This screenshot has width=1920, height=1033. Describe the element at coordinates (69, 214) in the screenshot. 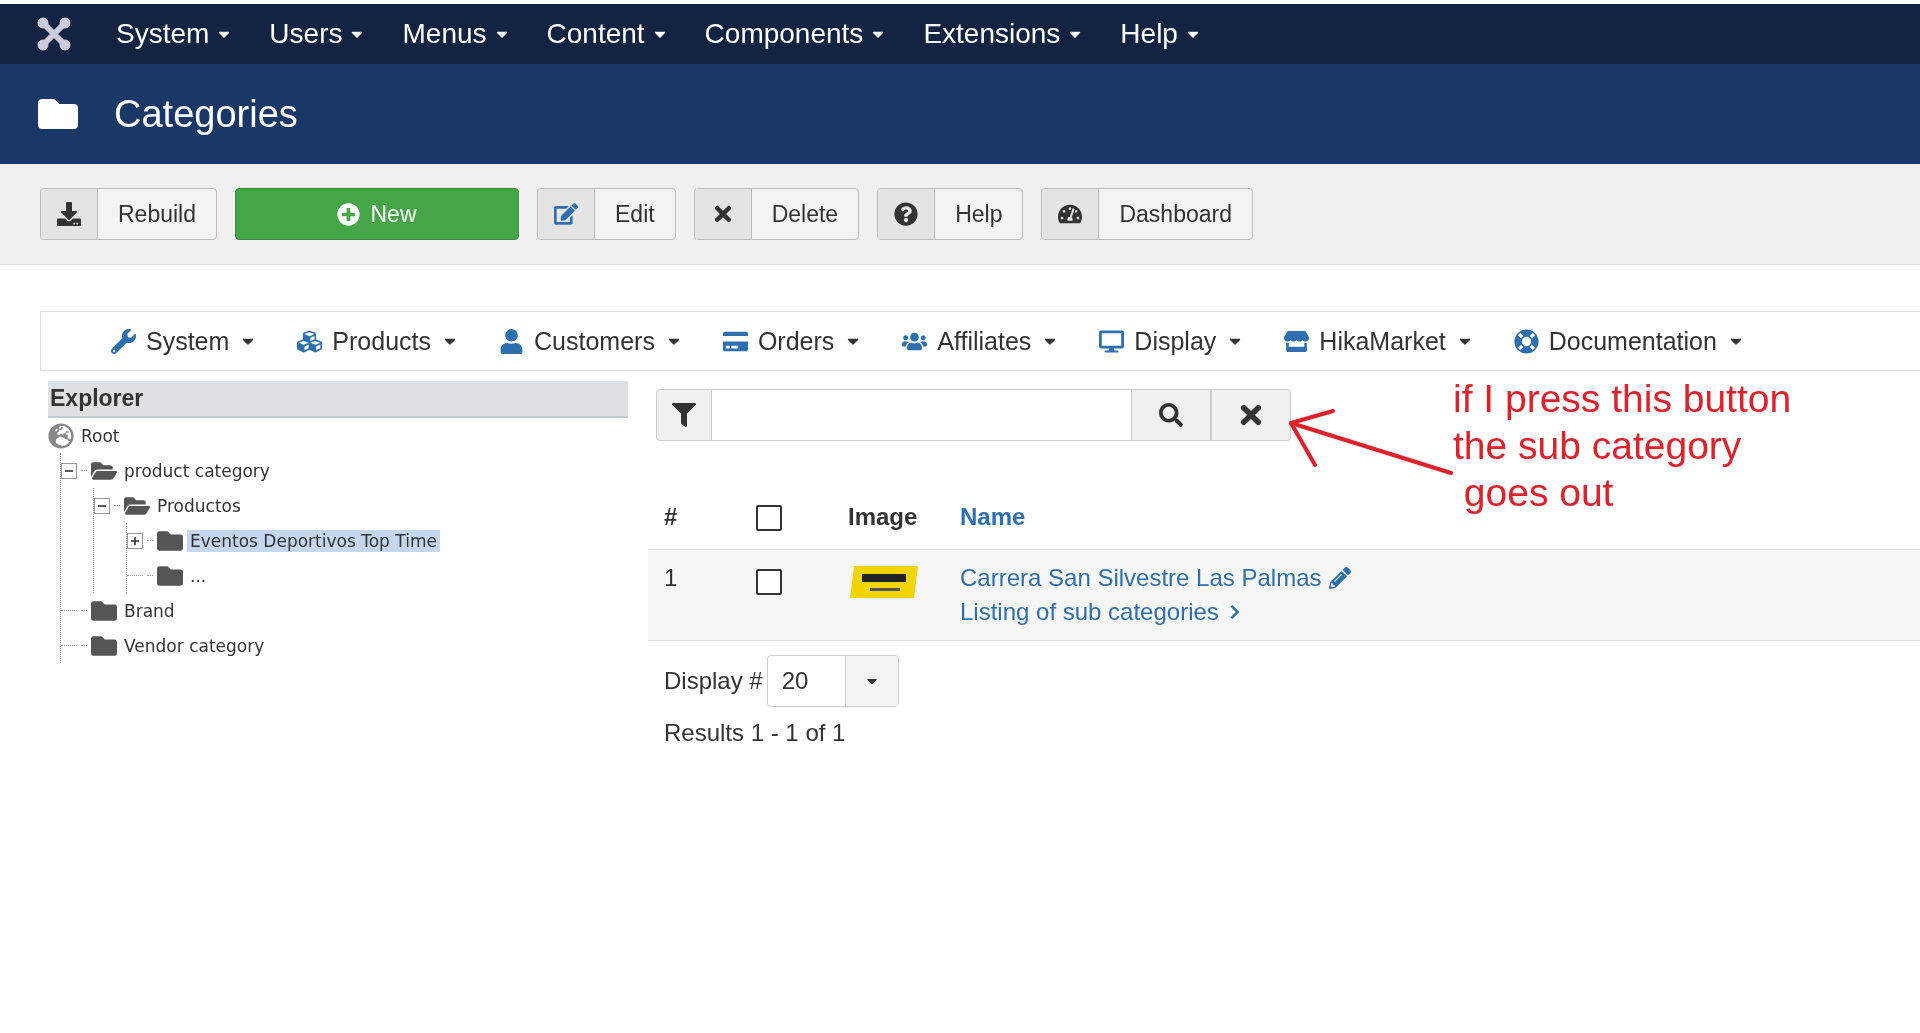

I see `download-icon` at that location.